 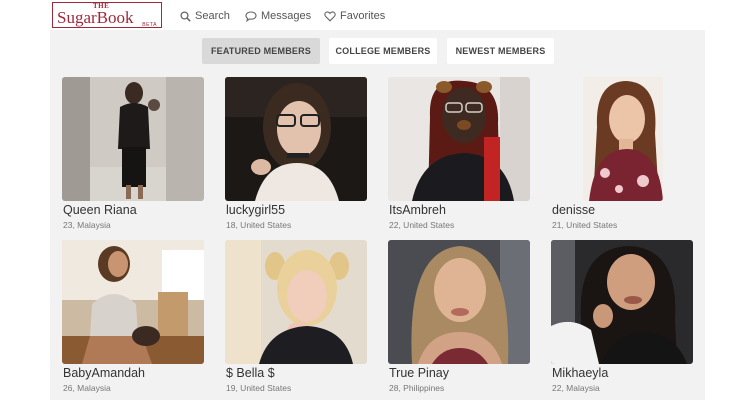 I want to click on member-age-location: 19, United States, so click(x=259, y=388).